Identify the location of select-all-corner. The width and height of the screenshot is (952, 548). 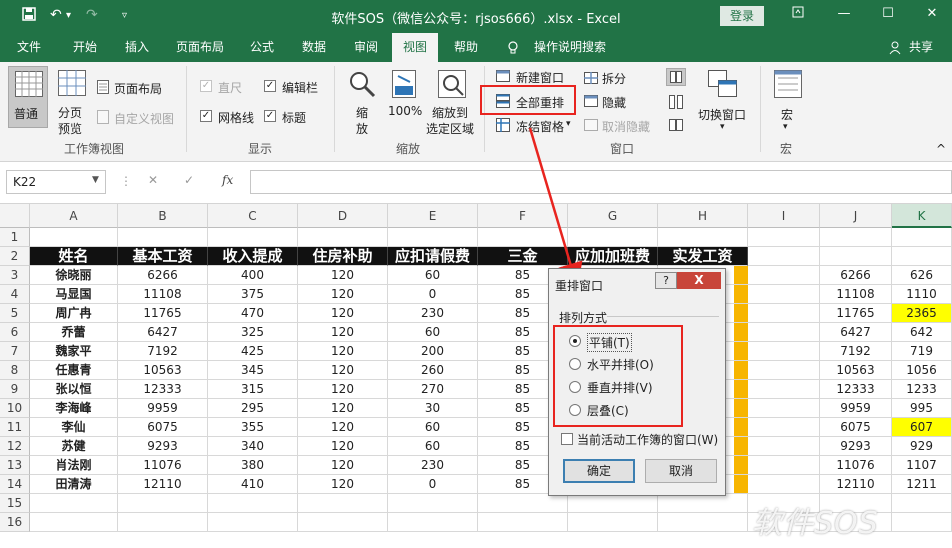
(15, 216).